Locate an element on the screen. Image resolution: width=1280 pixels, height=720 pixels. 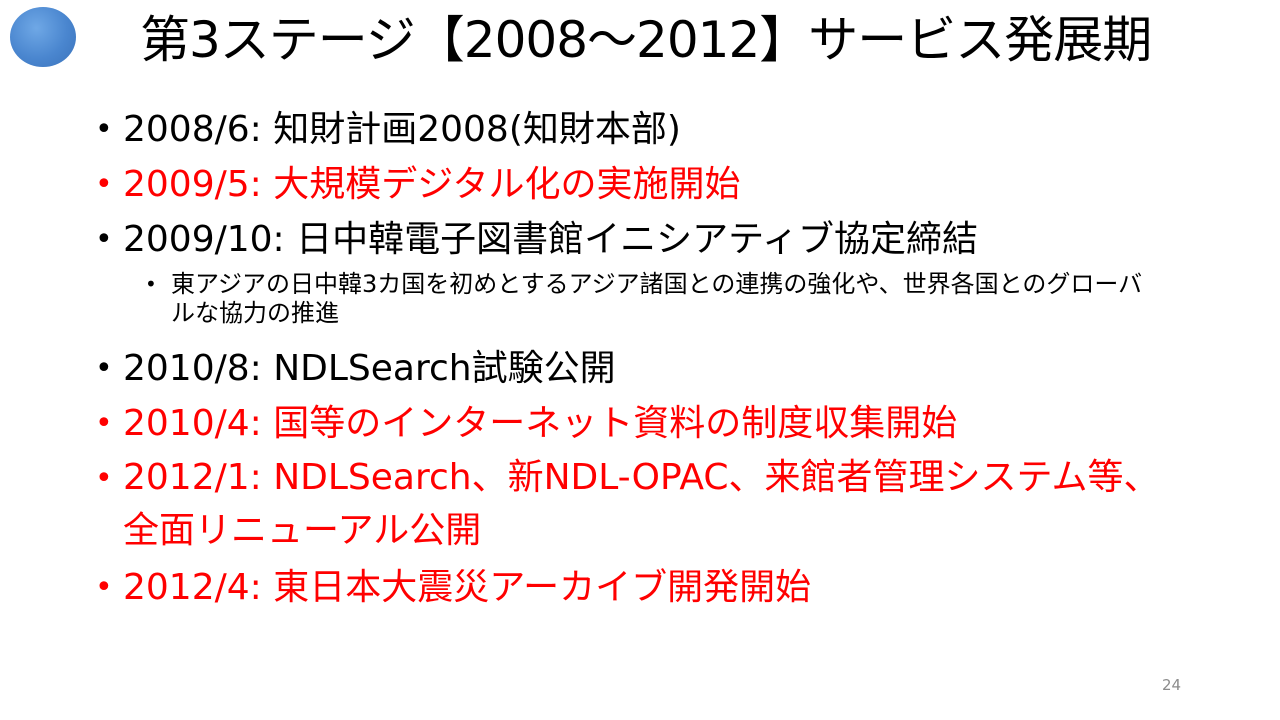
bullet-text: 2009/10: 日中韓電子図書館イニシアティブ協定締結 is located at coordinates (550, 239).